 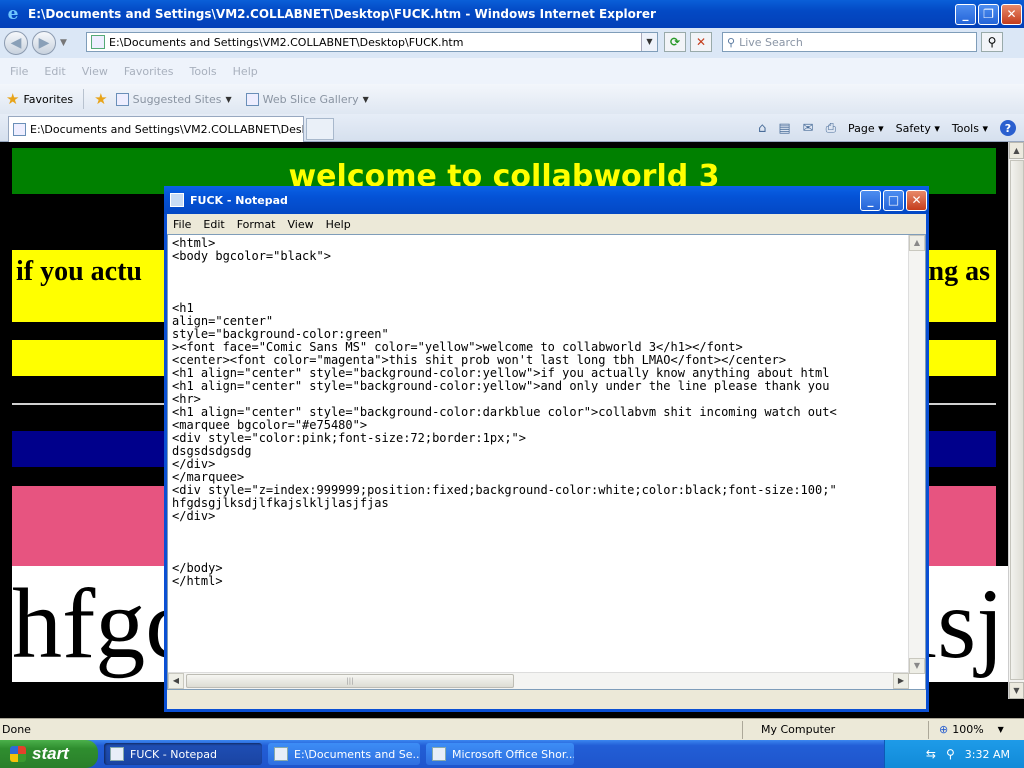 I want to click on zoom-control: ⊕ 100% ▼, so click(x=976, y=729).